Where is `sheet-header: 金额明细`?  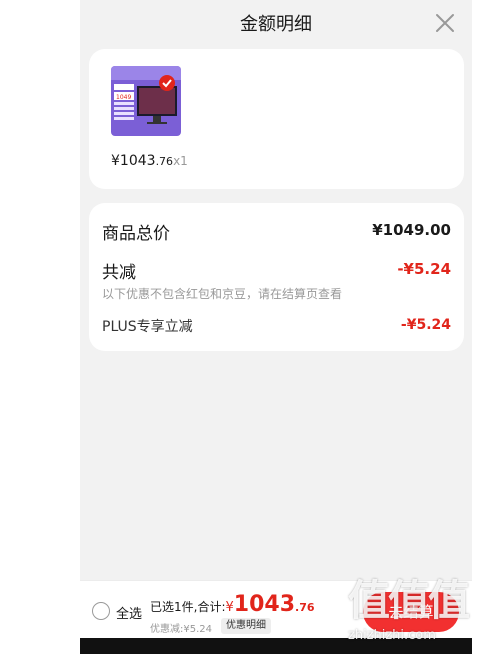
sheet-header: 金额明细 is located at coordinates (276, 23).